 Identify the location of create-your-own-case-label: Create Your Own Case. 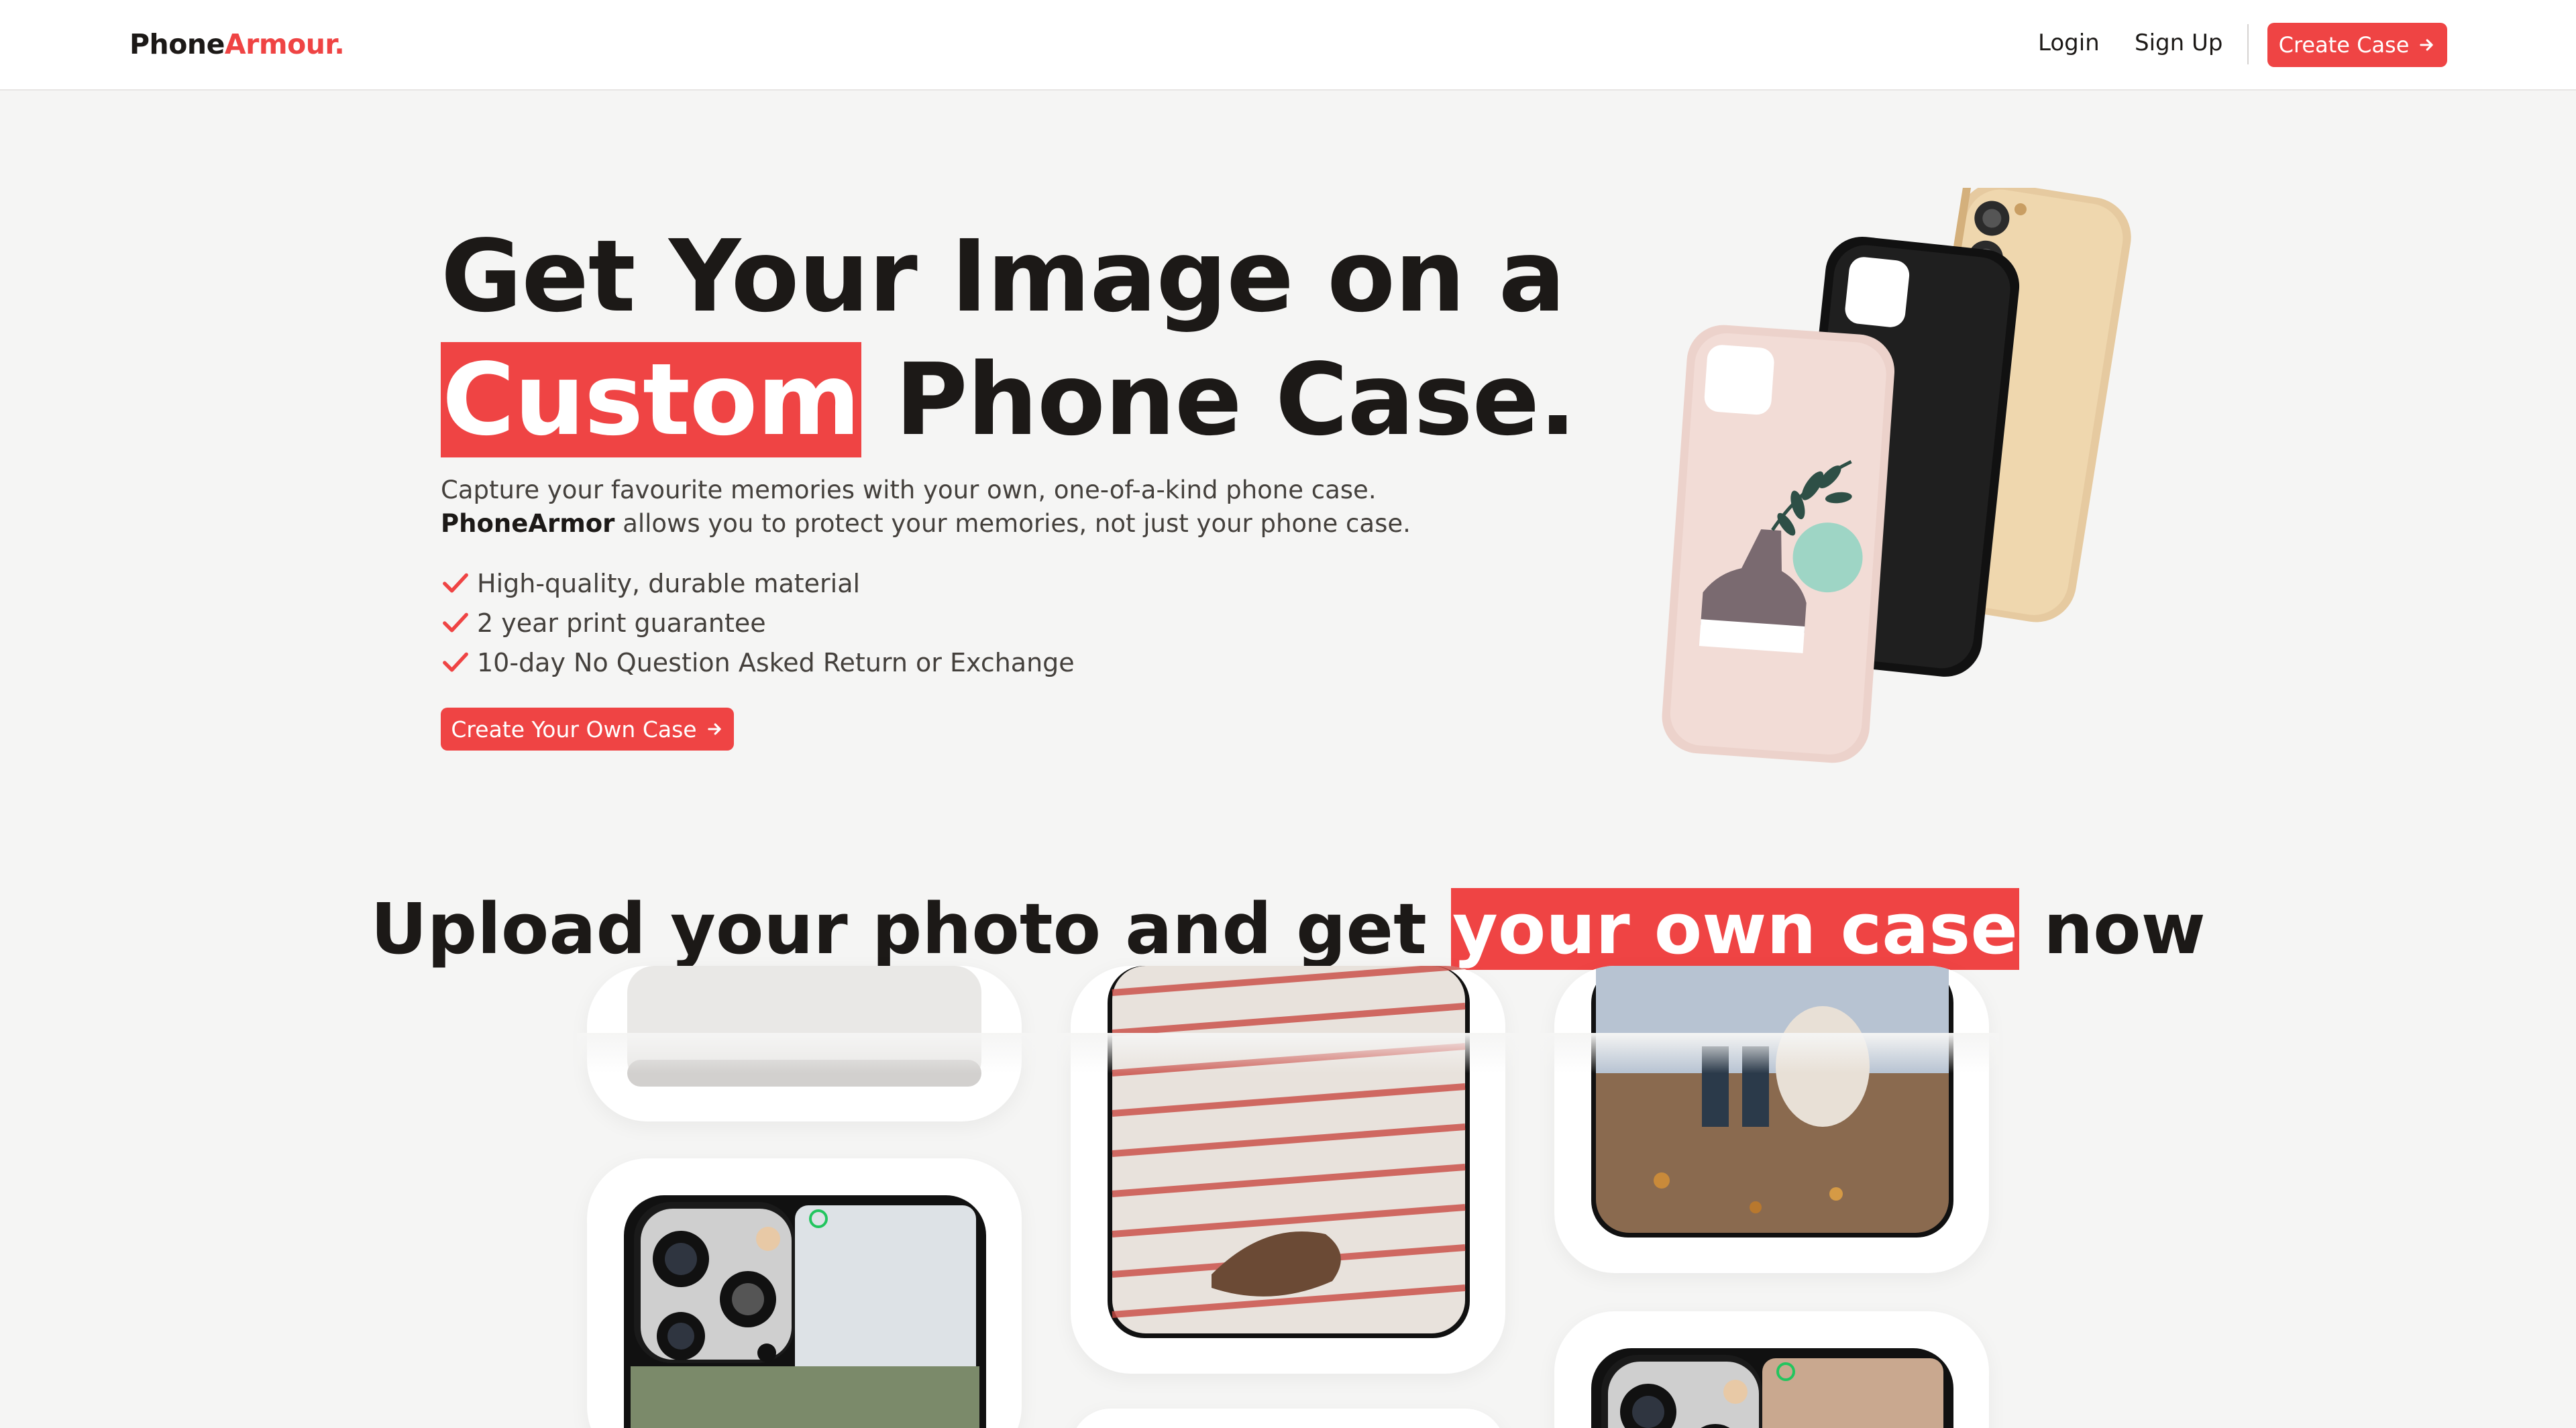
(574, 729).